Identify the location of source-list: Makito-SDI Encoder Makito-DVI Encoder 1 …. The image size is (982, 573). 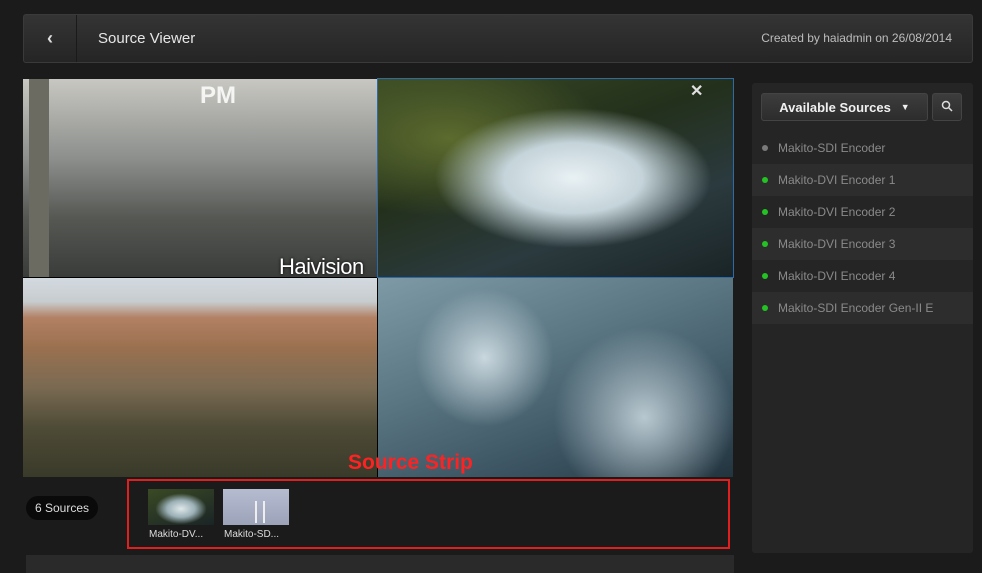
(862, 228).